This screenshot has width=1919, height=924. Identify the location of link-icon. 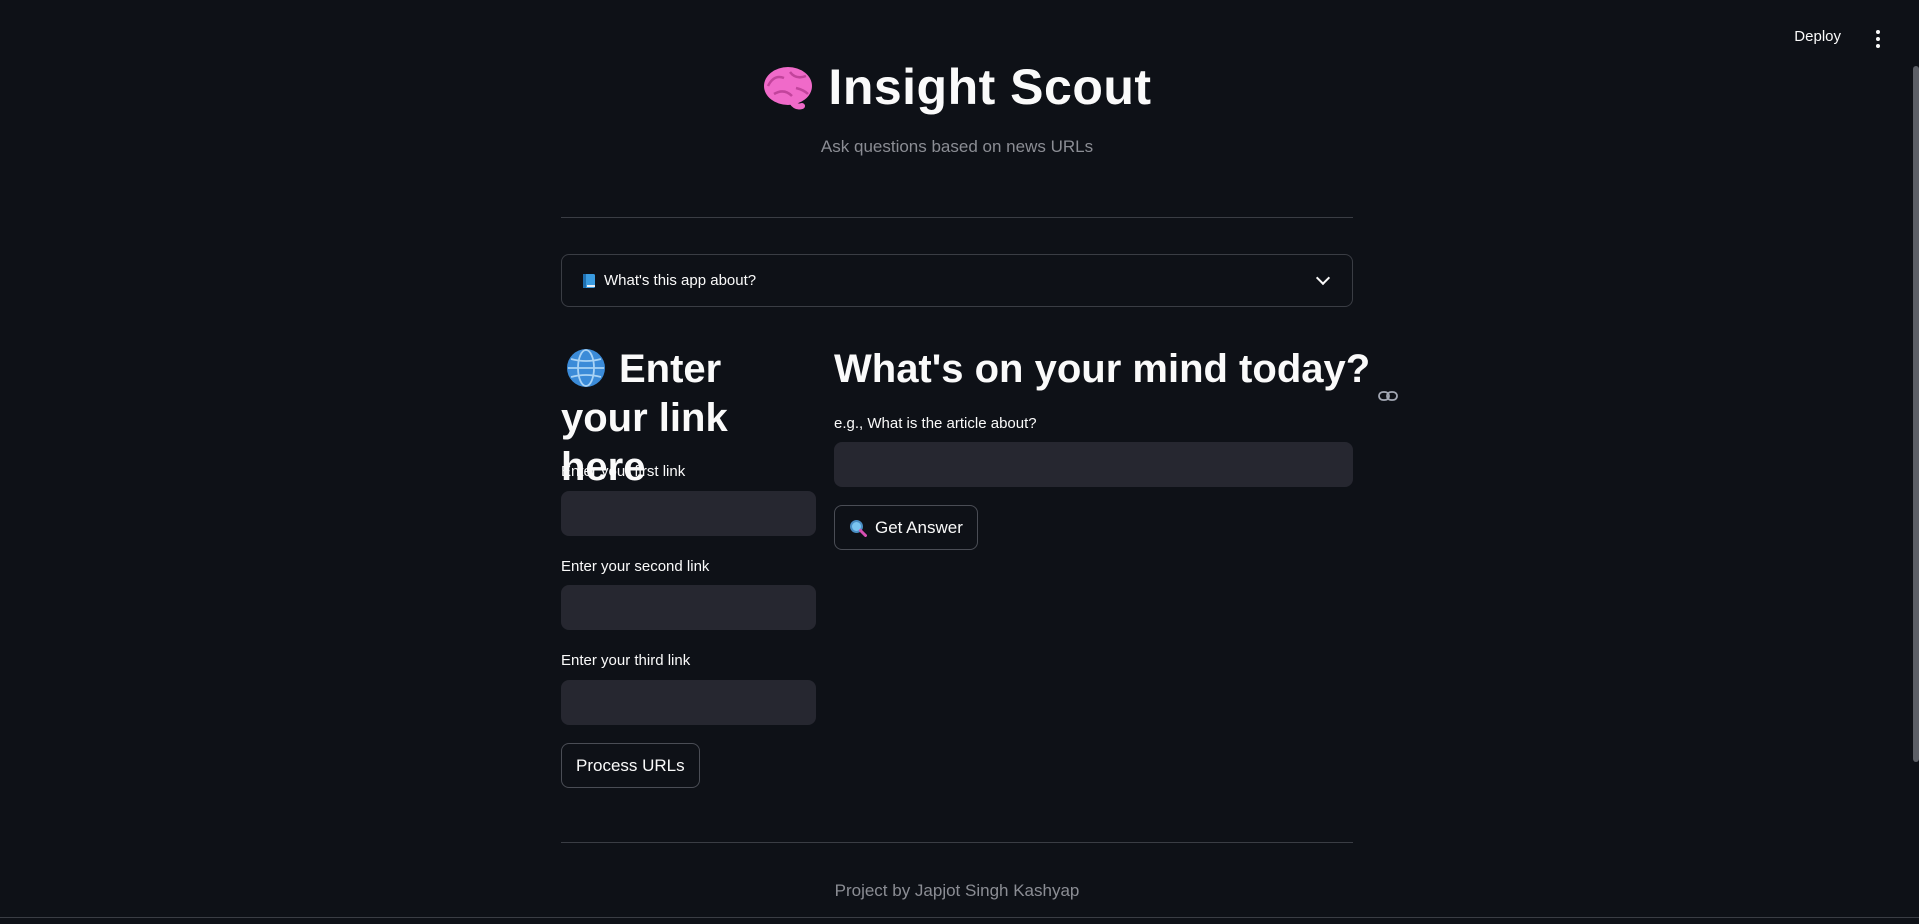
(1388, 383).